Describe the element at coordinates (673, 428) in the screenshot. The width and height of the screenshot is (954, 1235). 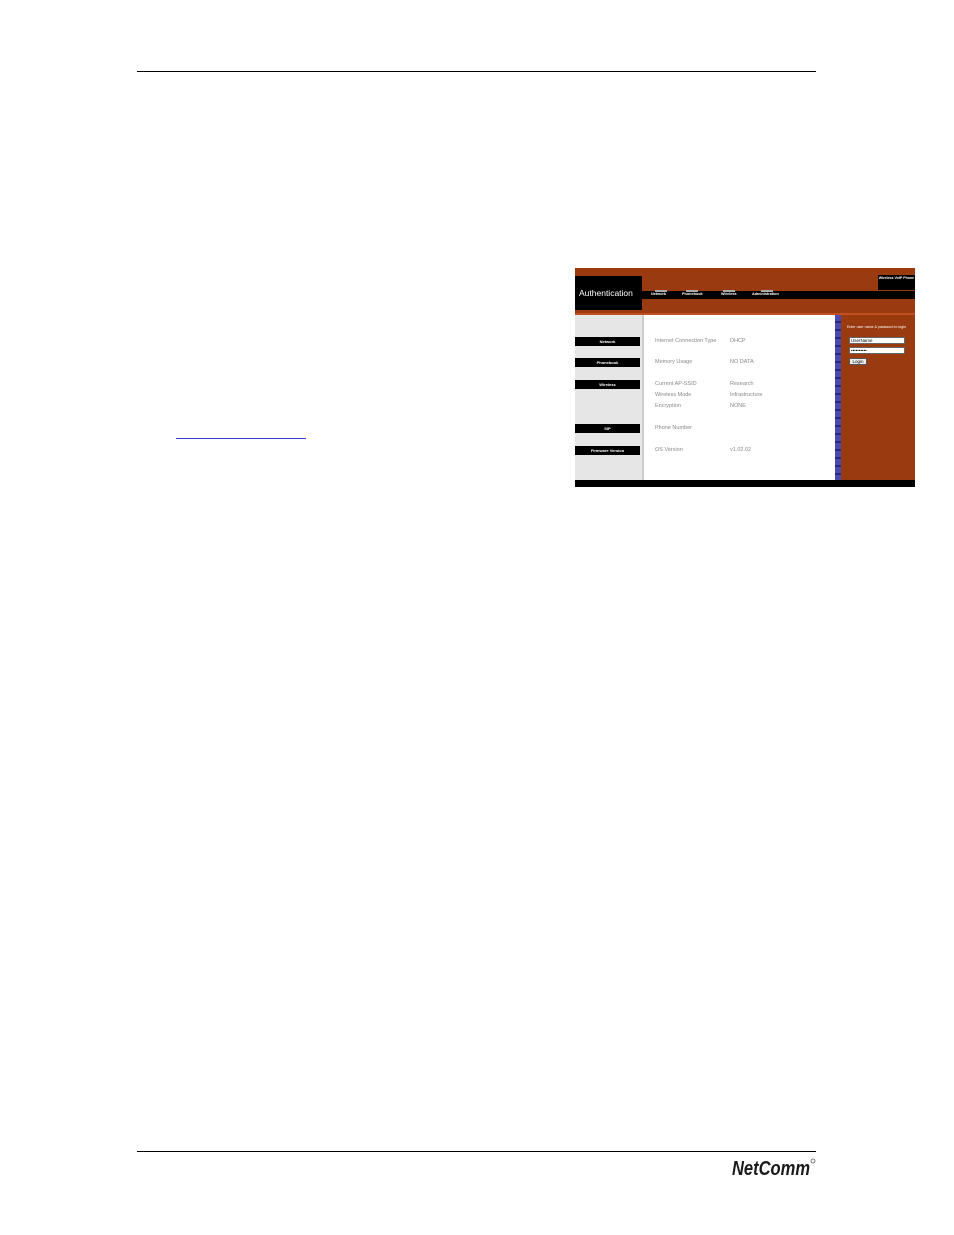
I see `info-label: Phone Number` at that location.